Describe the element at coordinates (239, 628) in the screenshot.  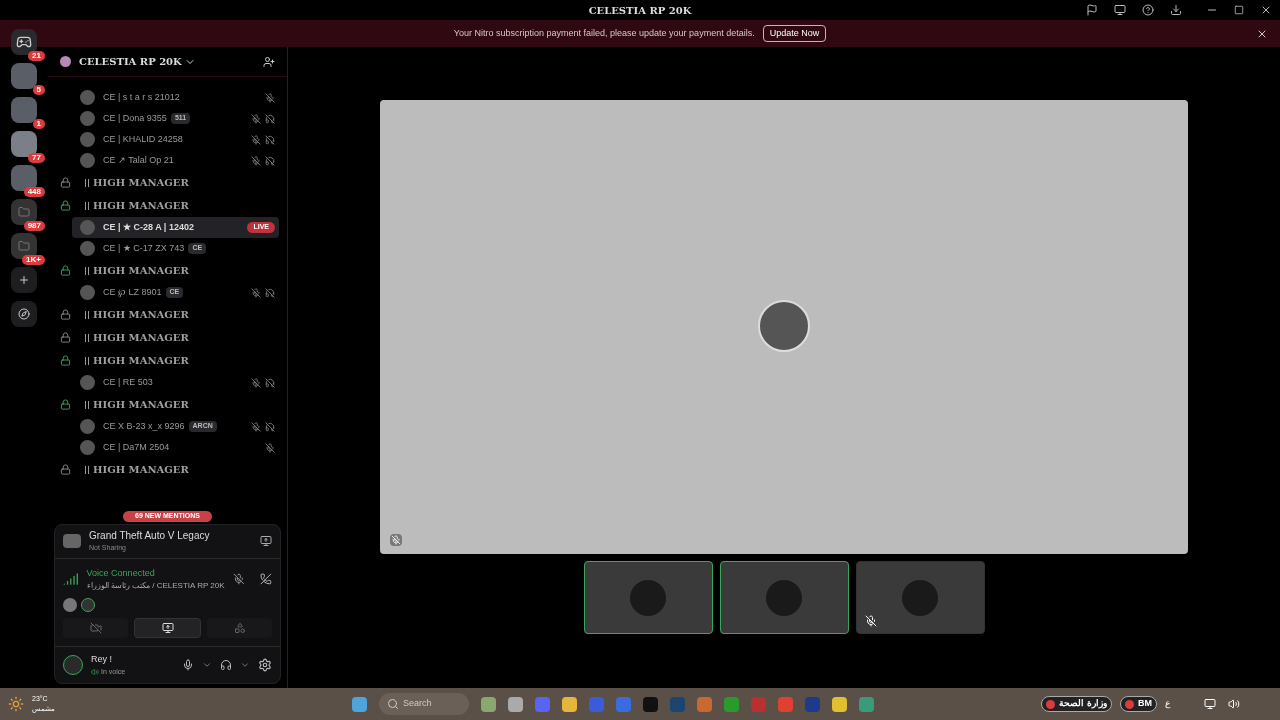
I see `shapes-icon` at that location.